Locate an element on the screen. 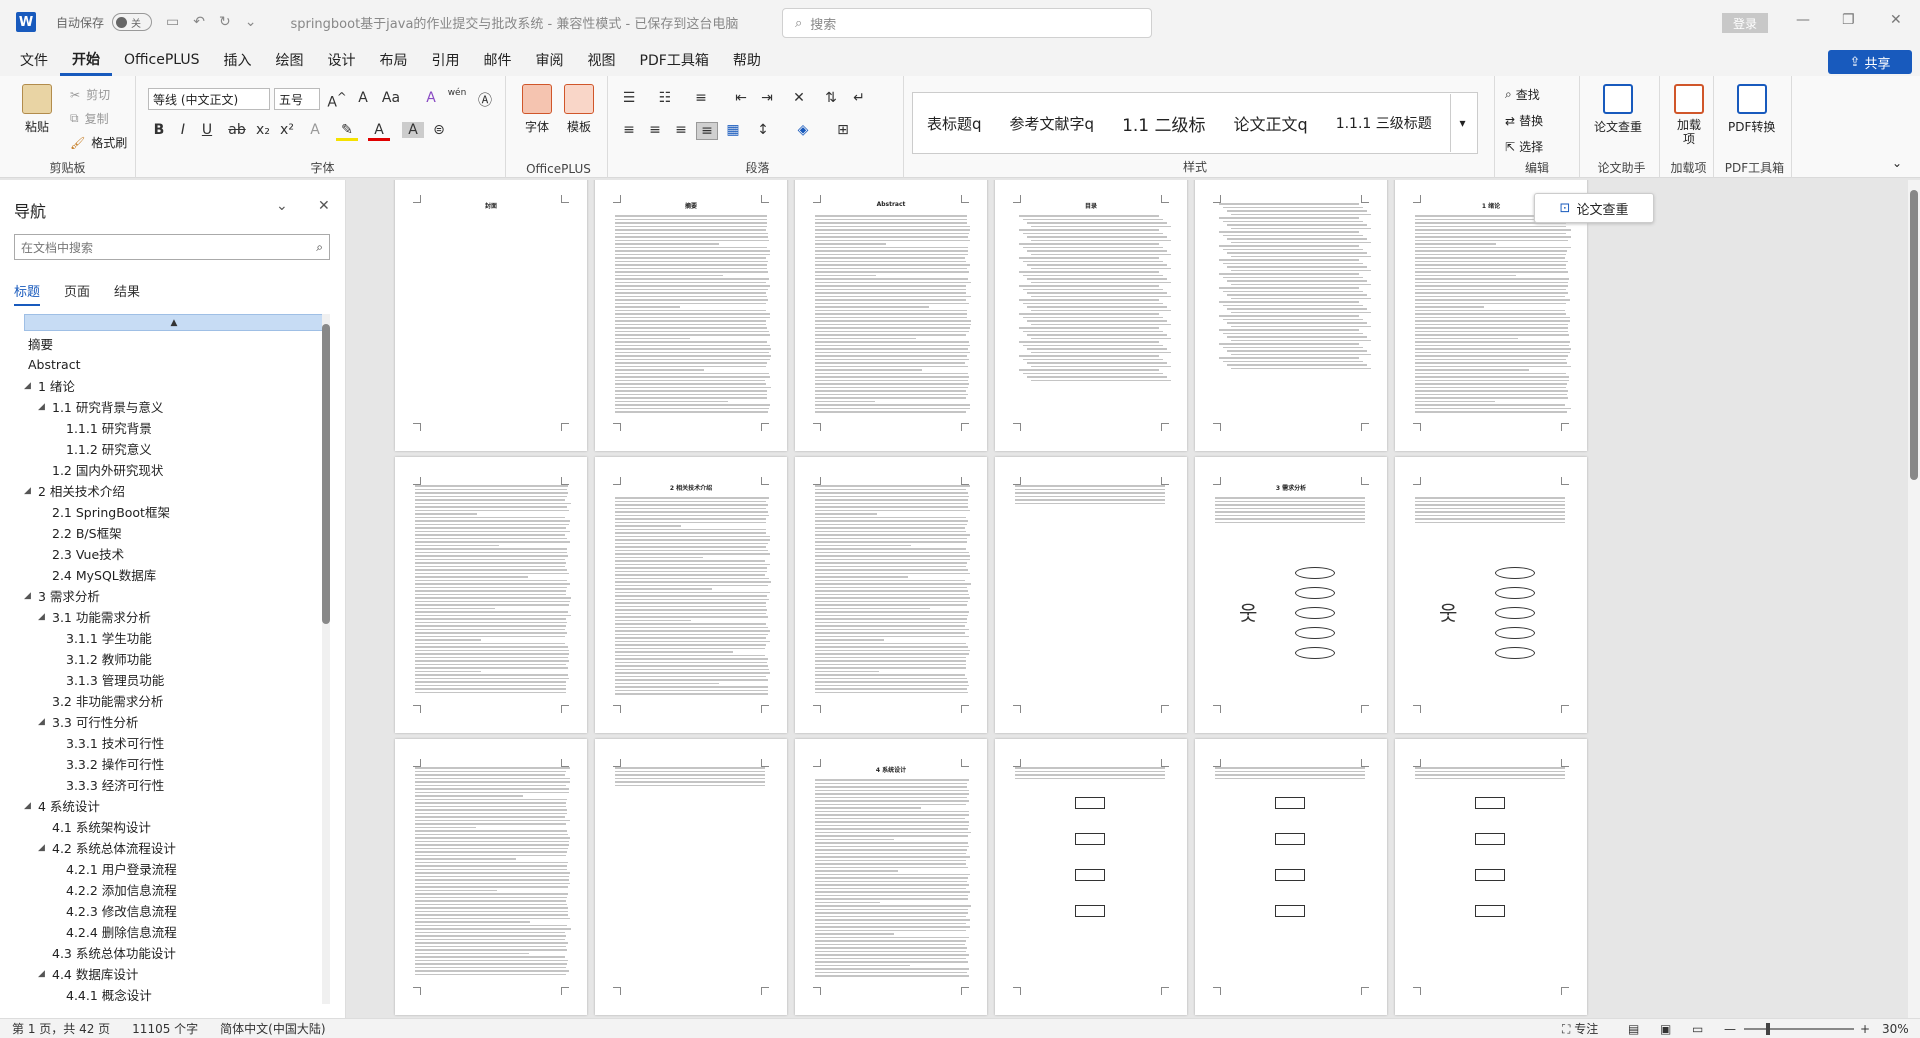 Image resolution: width=1920 pixels, height=1038 pixels. menu-help: 帮助 is located at coordinates (747, 60).